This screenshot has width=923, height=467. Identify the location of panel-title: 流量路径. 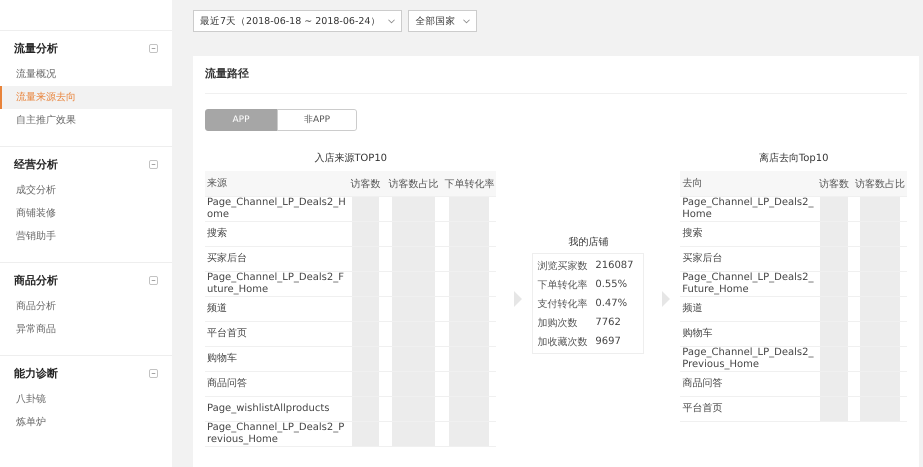
(556, 80).